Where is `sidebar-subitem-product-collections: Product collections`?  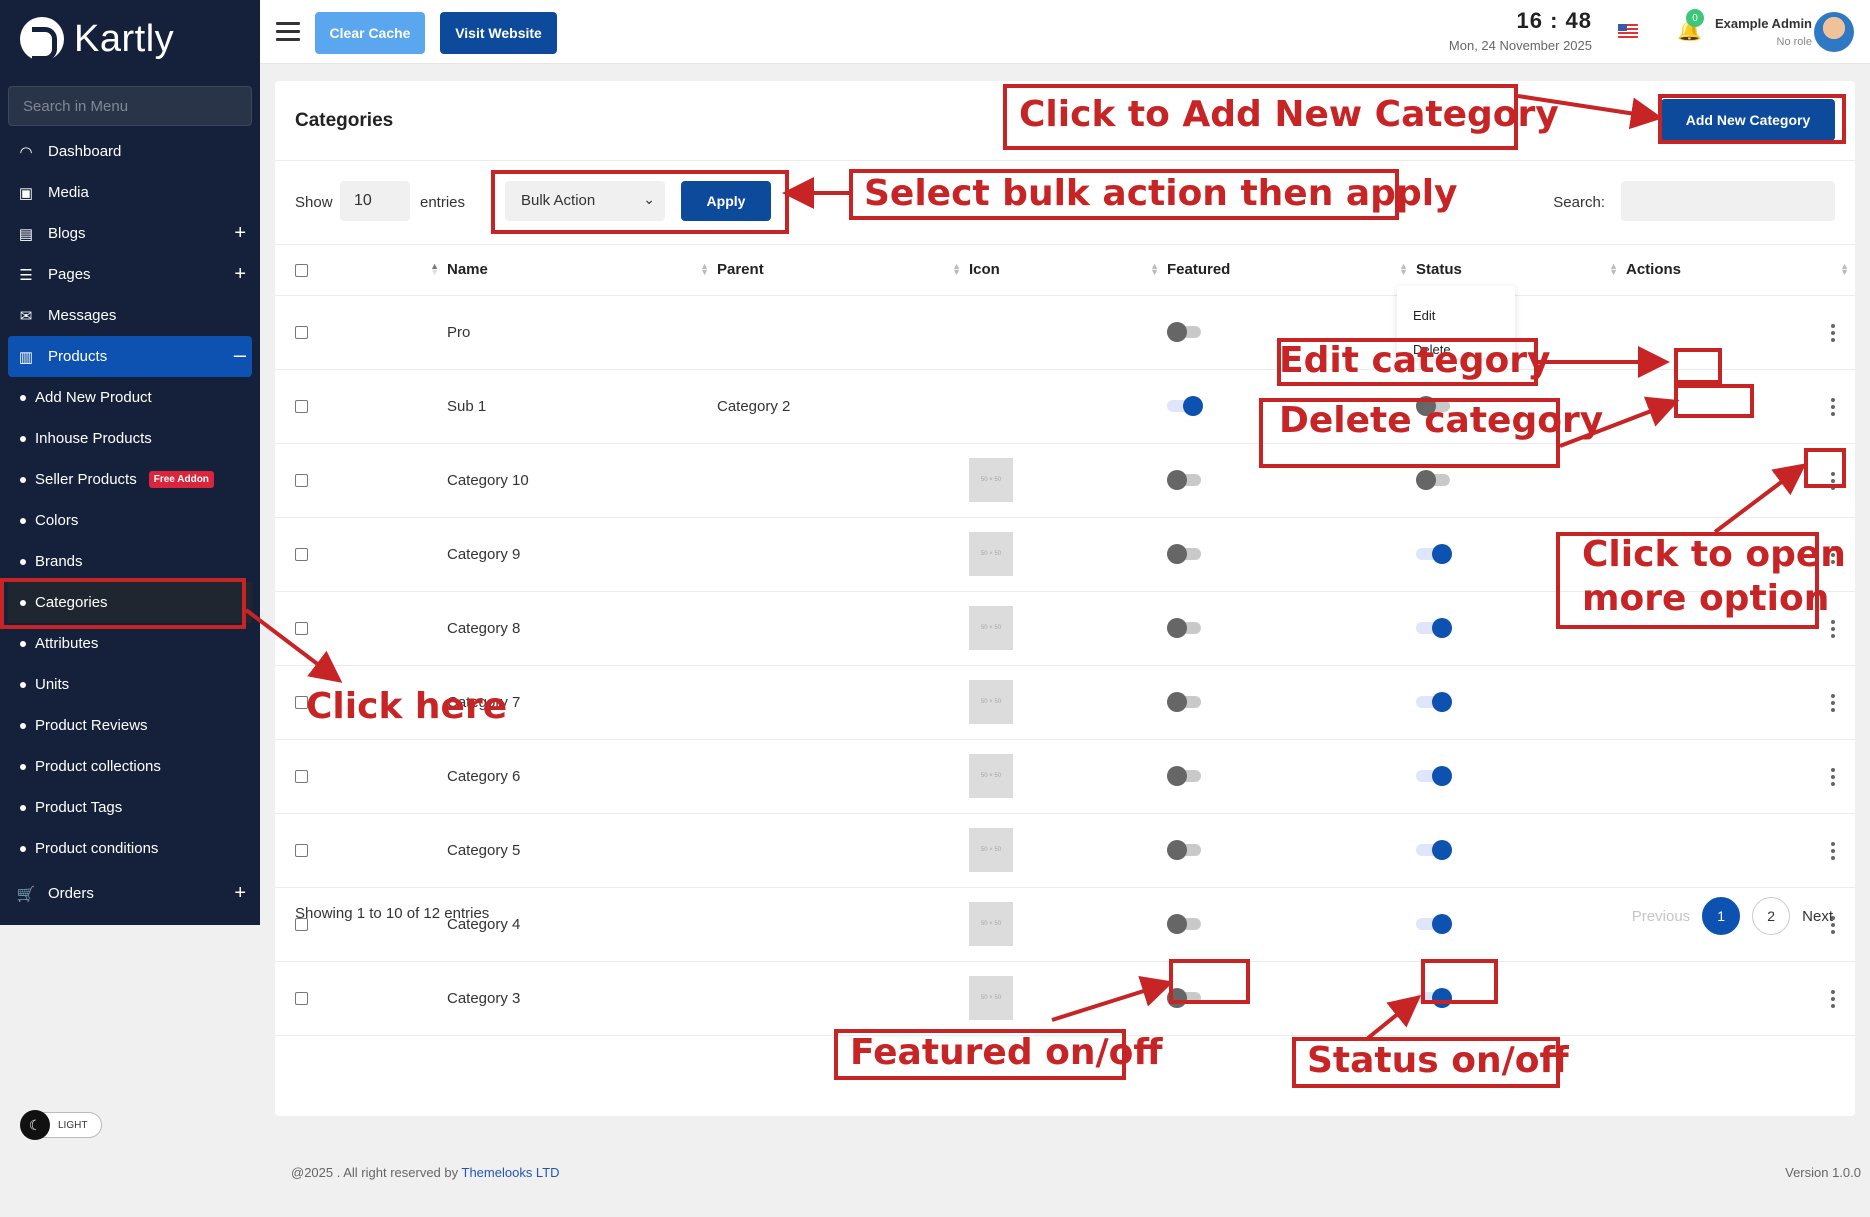 sidebar-subitem-product-collections: Product collections is located at coordinates (130, 766).